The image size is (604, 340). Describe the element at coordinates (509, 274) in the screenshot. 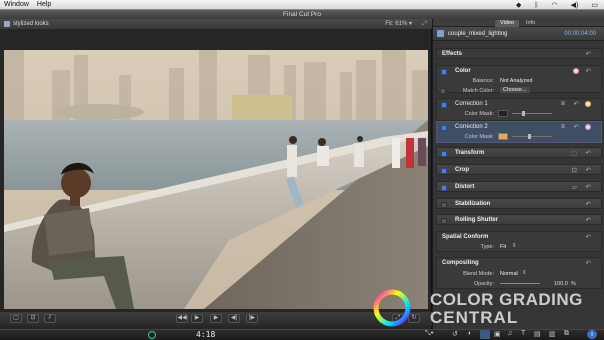

I see `blend-mode-value: Normal` at that location.